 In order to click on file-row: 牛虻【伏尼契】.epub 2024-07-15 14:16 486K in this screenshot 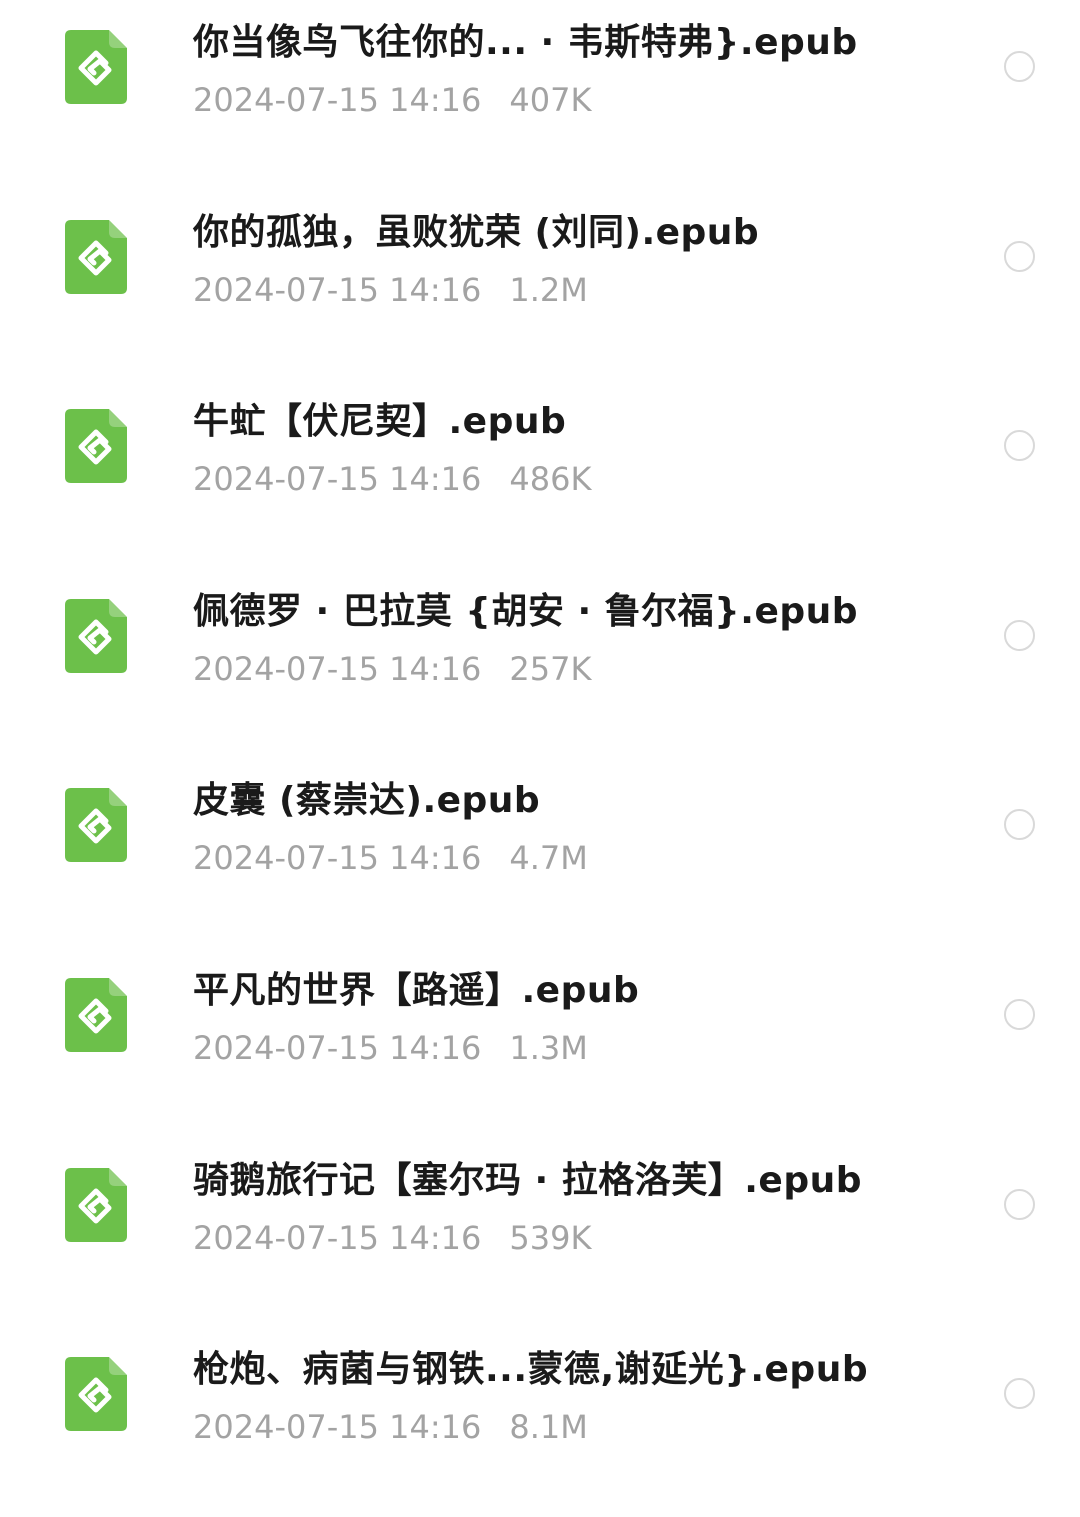, I will do `click(540, 474)`.